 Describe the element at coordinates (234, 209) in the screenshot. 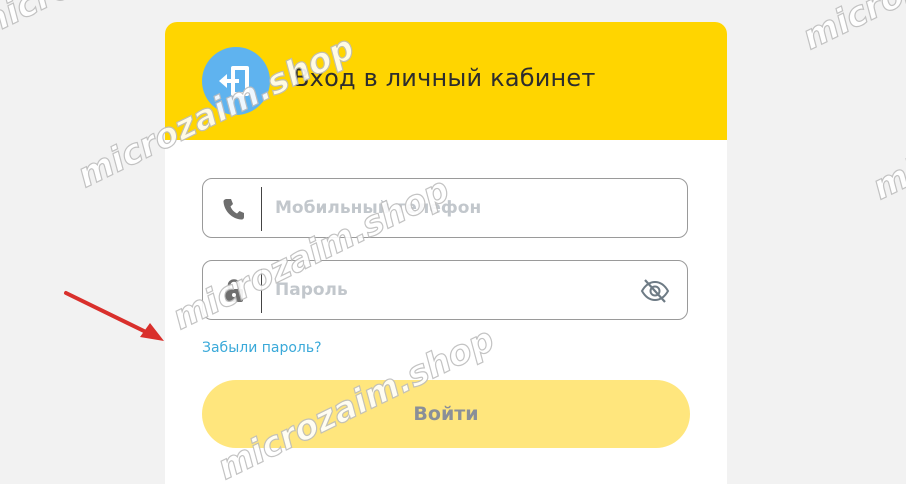

I see `phone-icon` at that location.